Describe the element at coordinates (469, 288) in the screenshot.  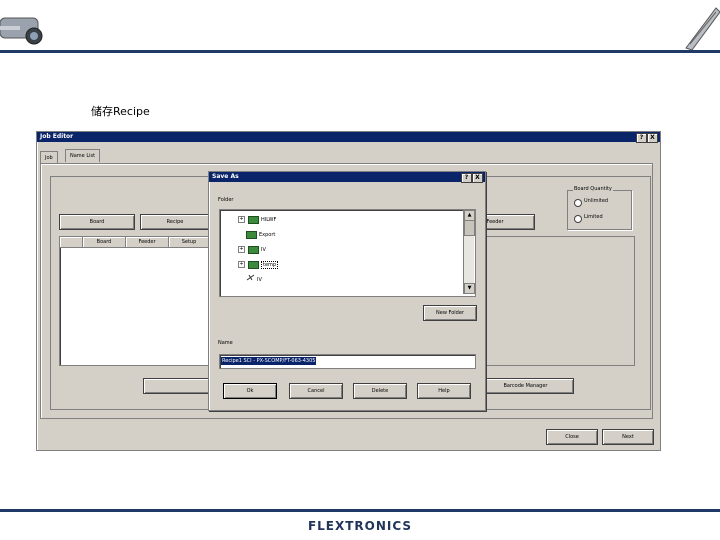
I see `scroll-down-icon: ▼` at that location.